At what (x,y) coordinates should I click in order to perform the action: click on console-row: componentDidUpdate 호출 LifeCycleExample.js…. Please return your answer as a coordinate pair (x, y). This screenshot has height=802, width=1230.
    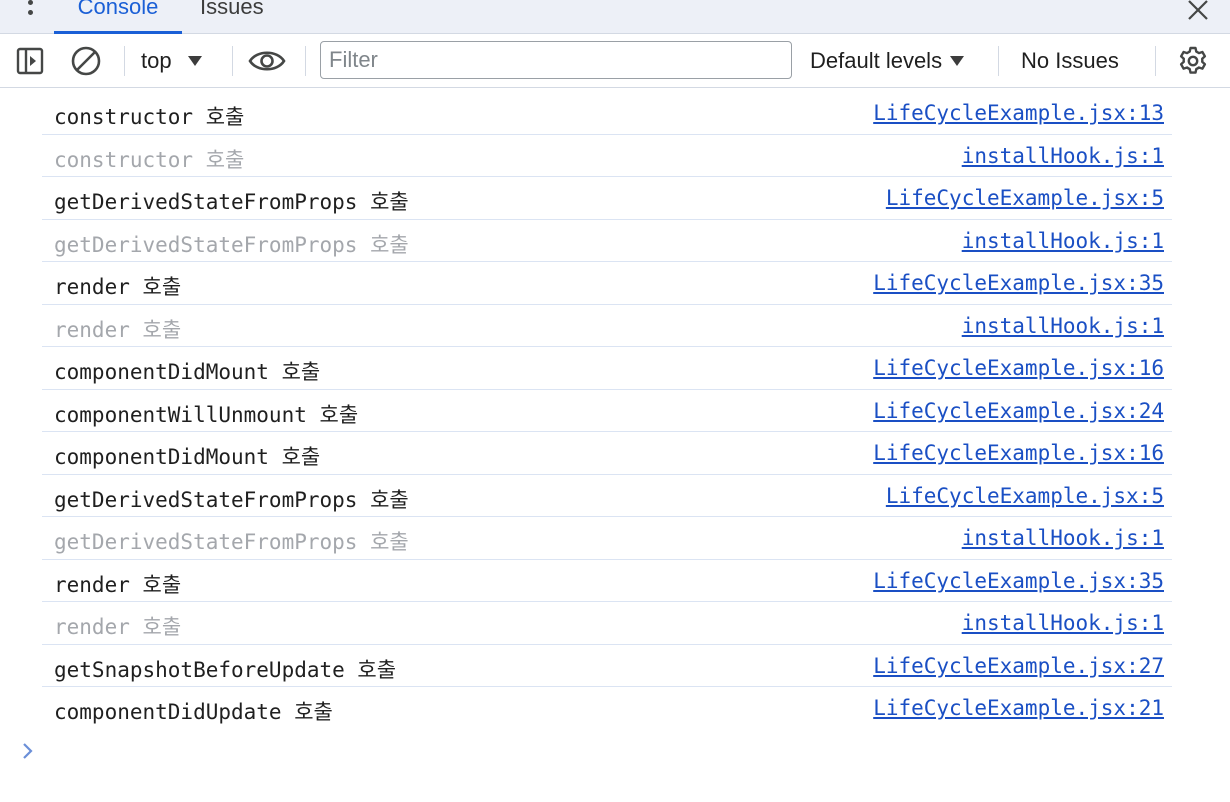
    Looking at the image, I should click on (607, 708).